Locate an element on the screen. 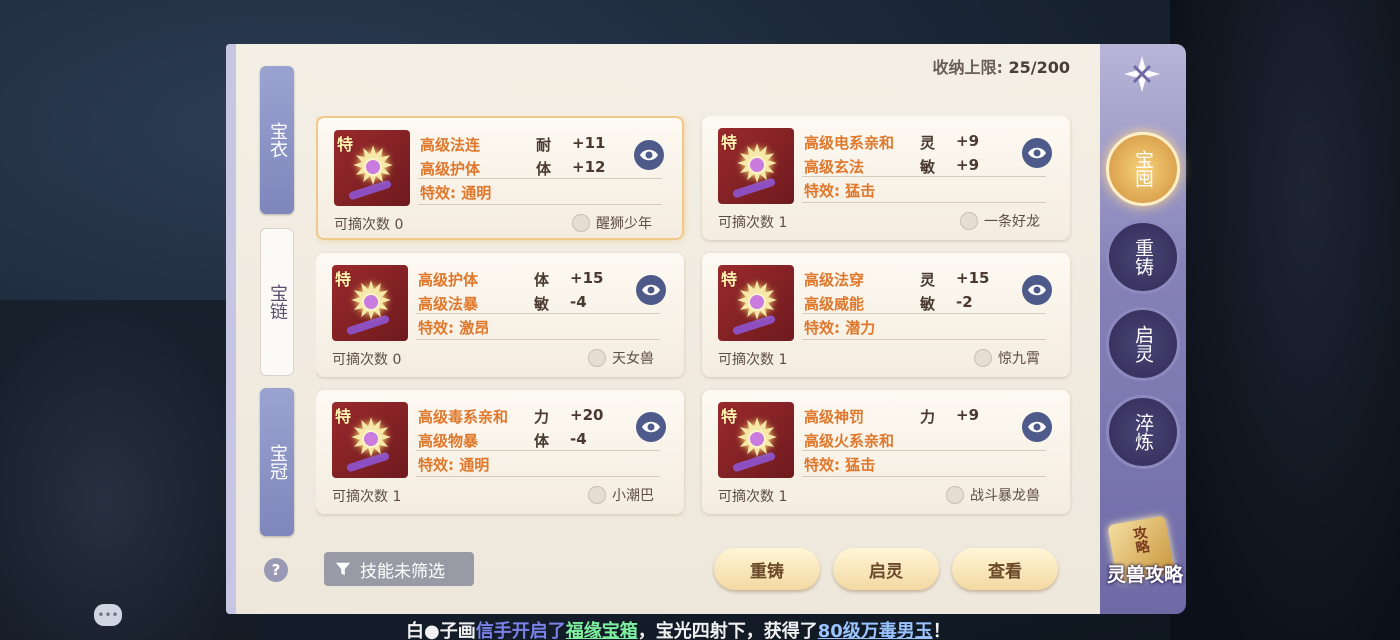  nav-awaken: 启灵 is located at coordinates (1143, 344).